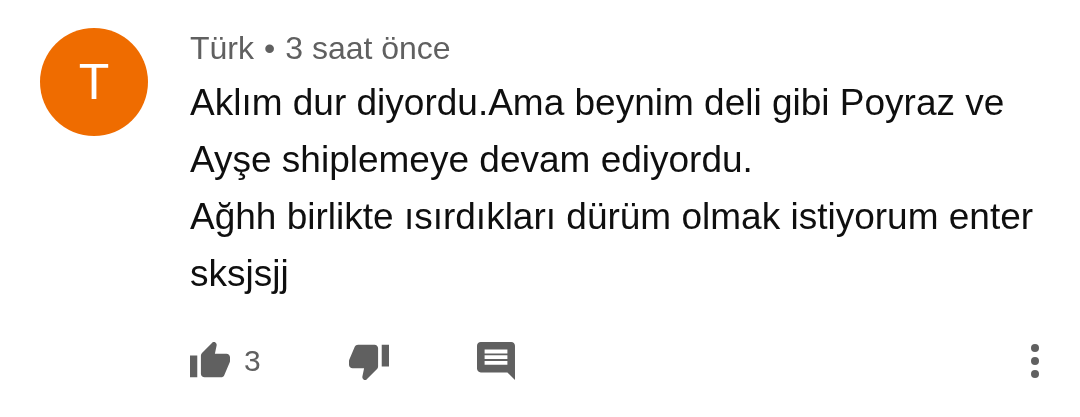 The height and width of the screenshot is (417, 1080). I want to click on like-count: 3, so click(252, 361).